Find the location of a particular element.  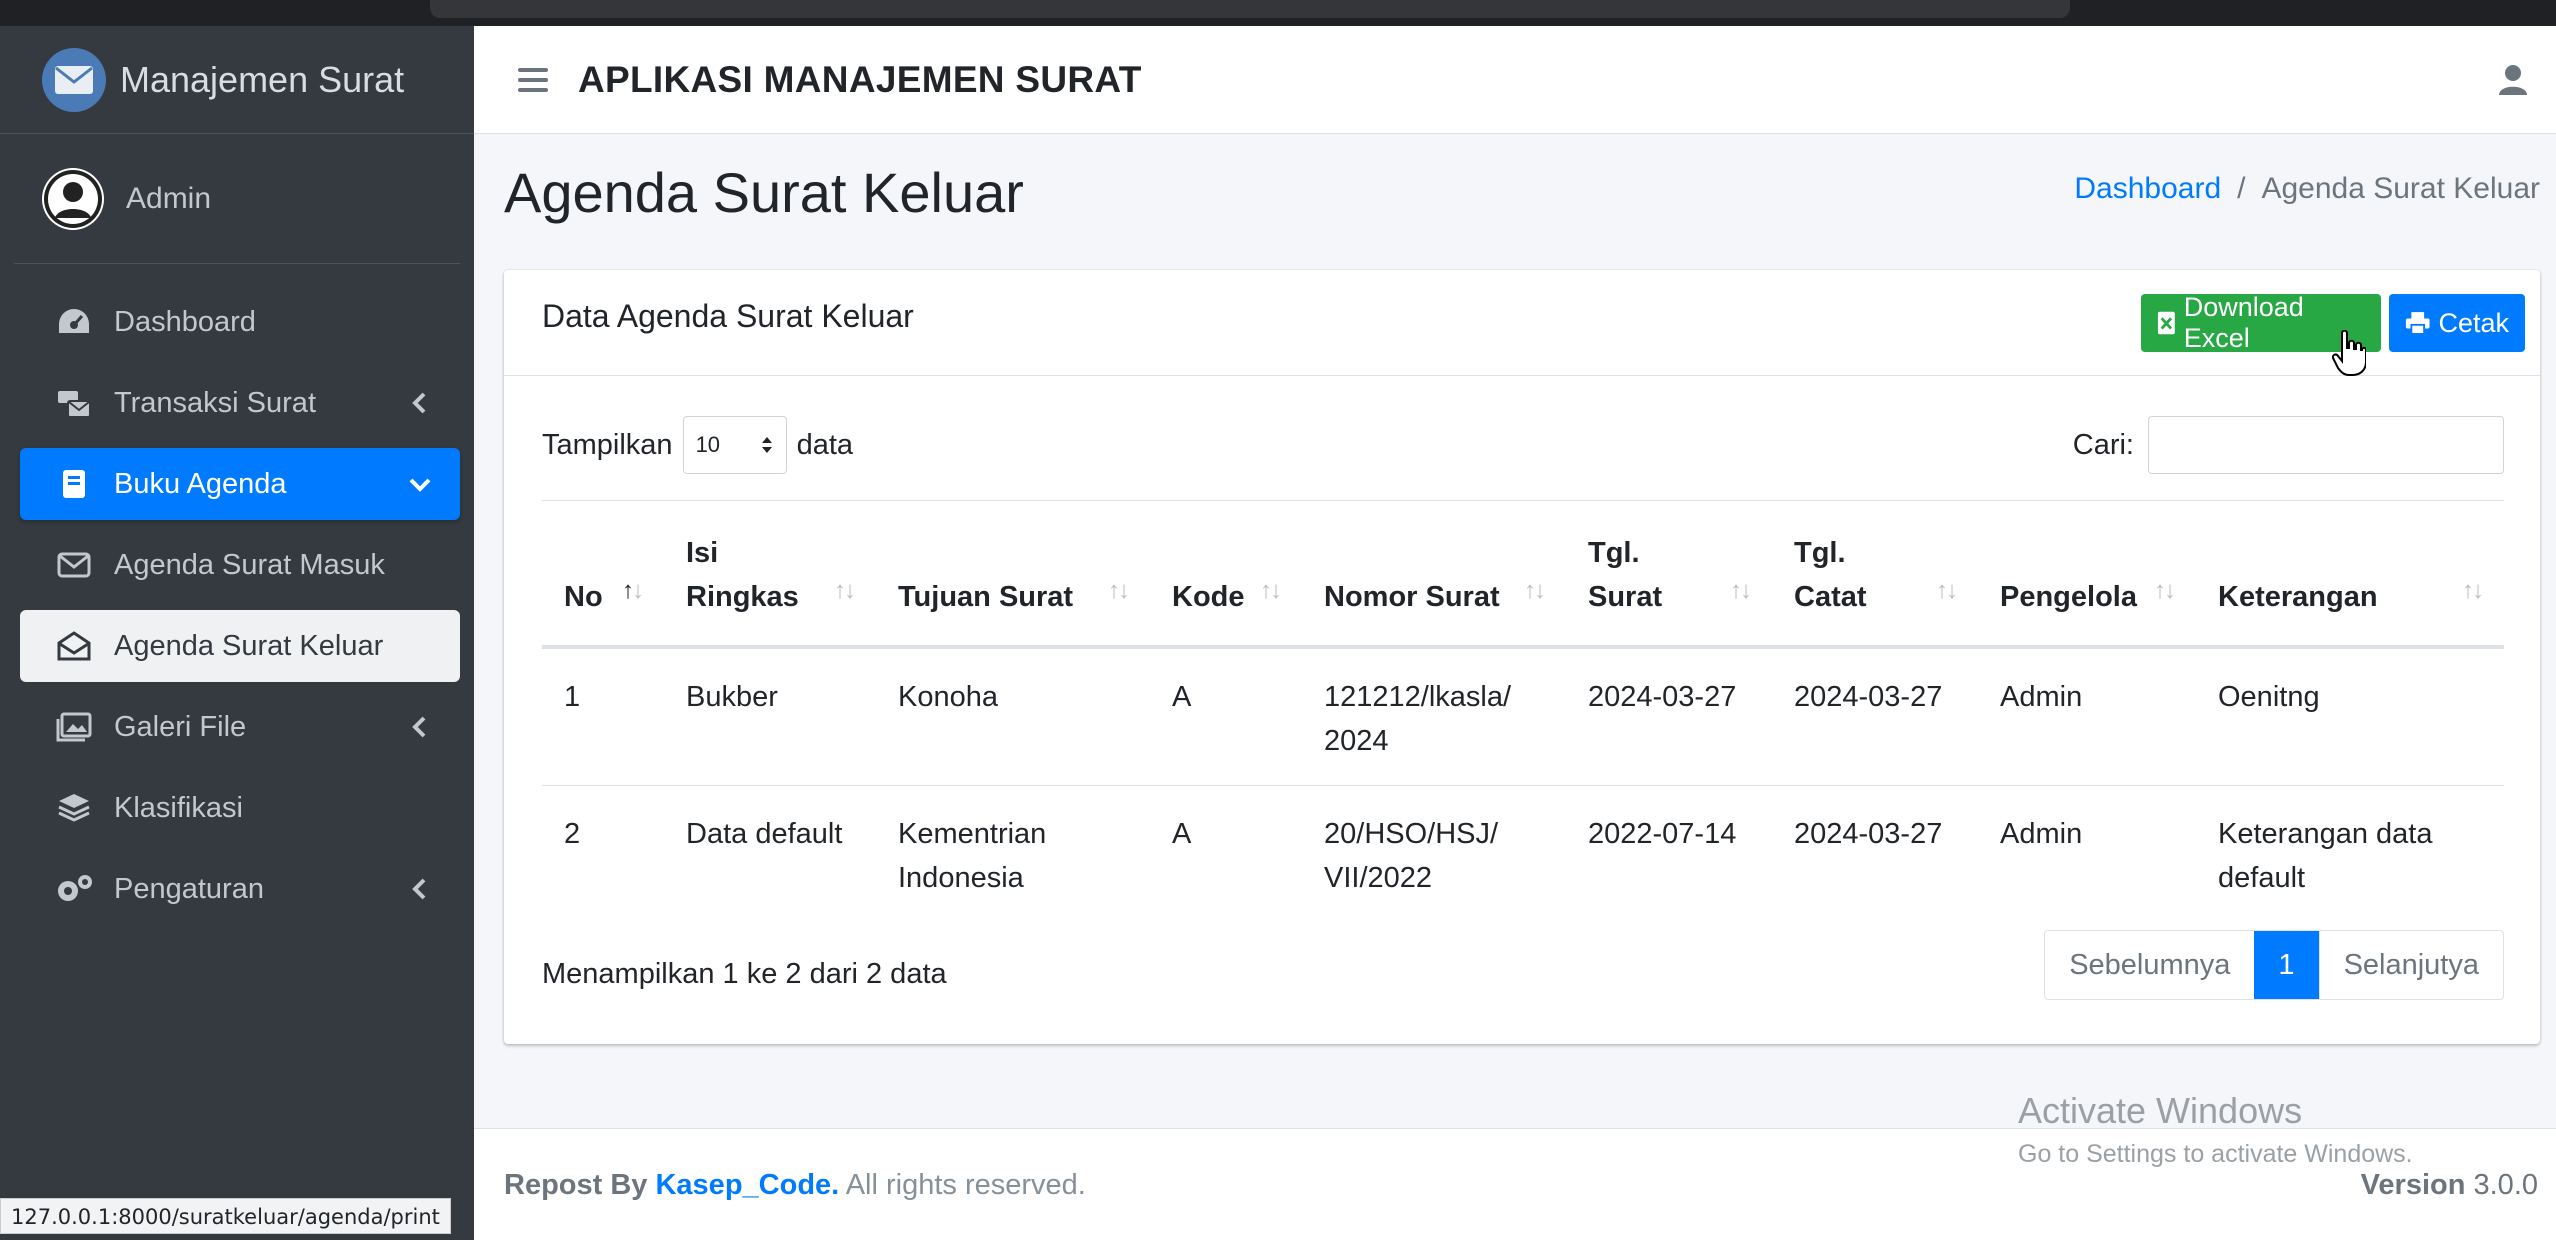

brand-text: Manajemen Surat is located at coordinates (262, 79).